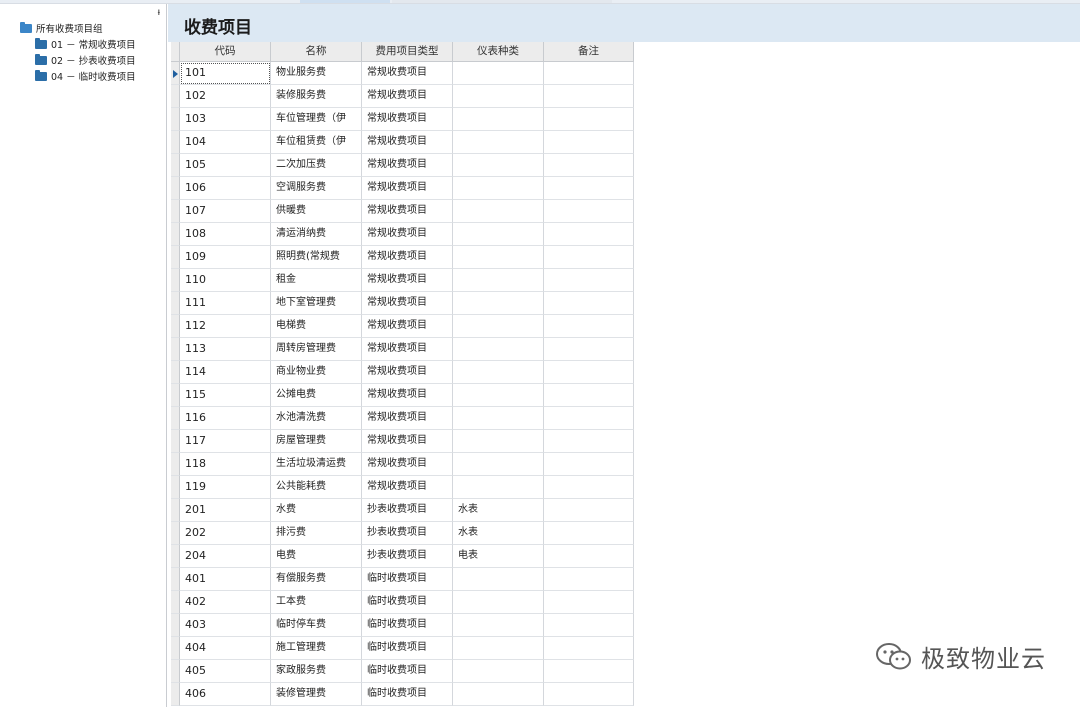  I want to click on table-row: 108 清运消纳费 常规收费项目, so click(402, 234).